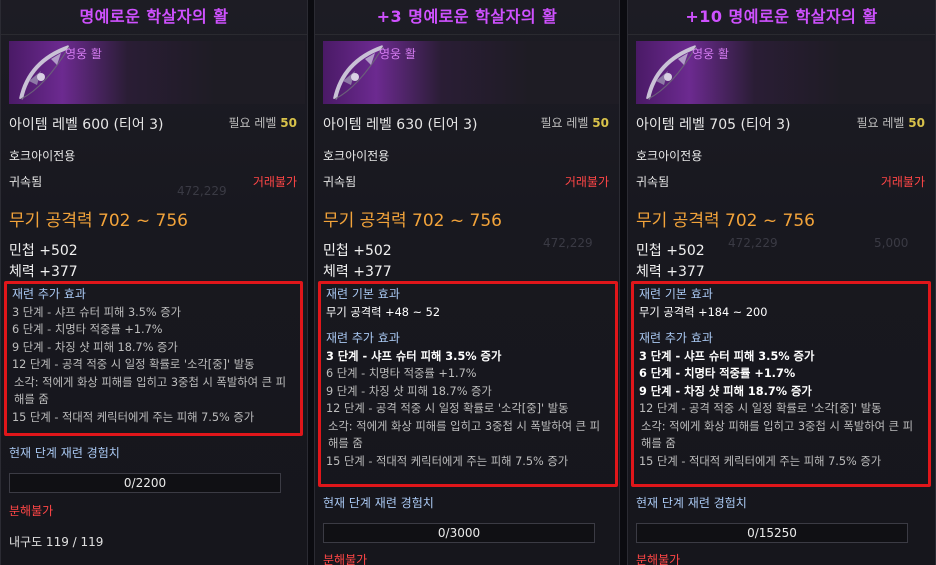  What do you see at coordinates (781, 17) in the screenshot?
I see `item-title: +10 명예로운 학살자의 활` at bounding box center [781, 17].